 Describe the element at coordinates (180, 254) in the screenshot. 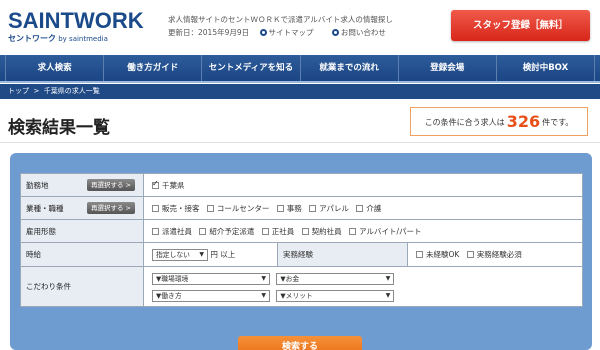

I see `wage-select: 指定しない ▼` at that location.